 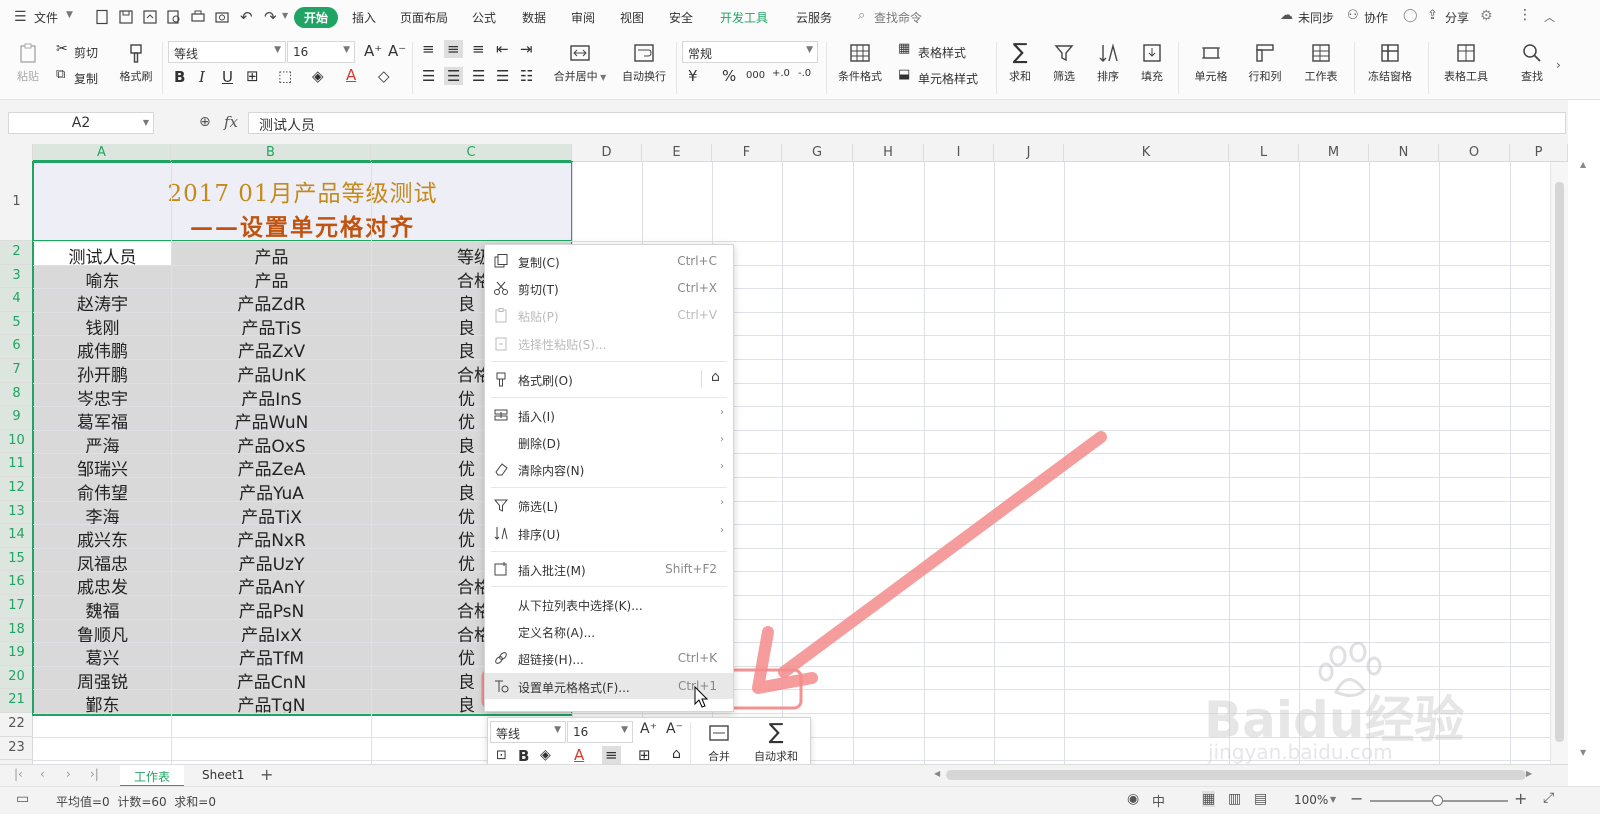 What do you see at coordinates (942, 52) in the screenshot?
I see `table-style-button: 表格样式` at bounding box center [942, 52].